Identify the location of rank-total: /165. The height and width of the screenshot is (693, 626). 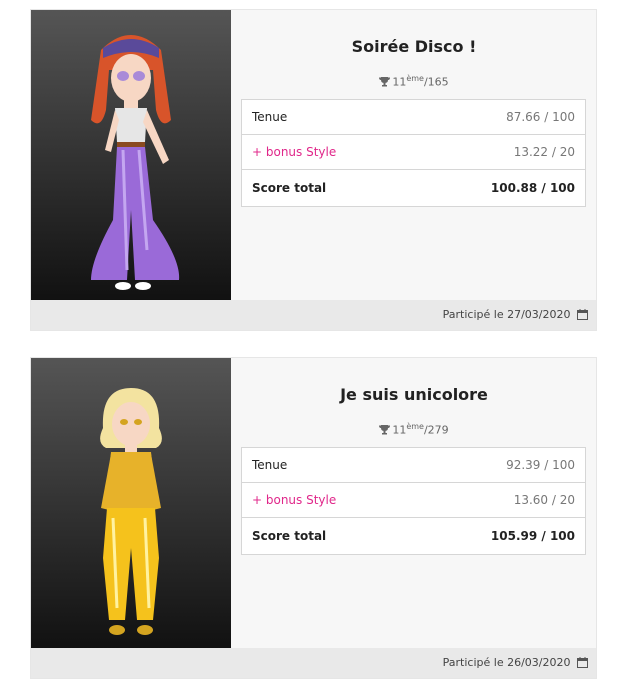
(436, 82).